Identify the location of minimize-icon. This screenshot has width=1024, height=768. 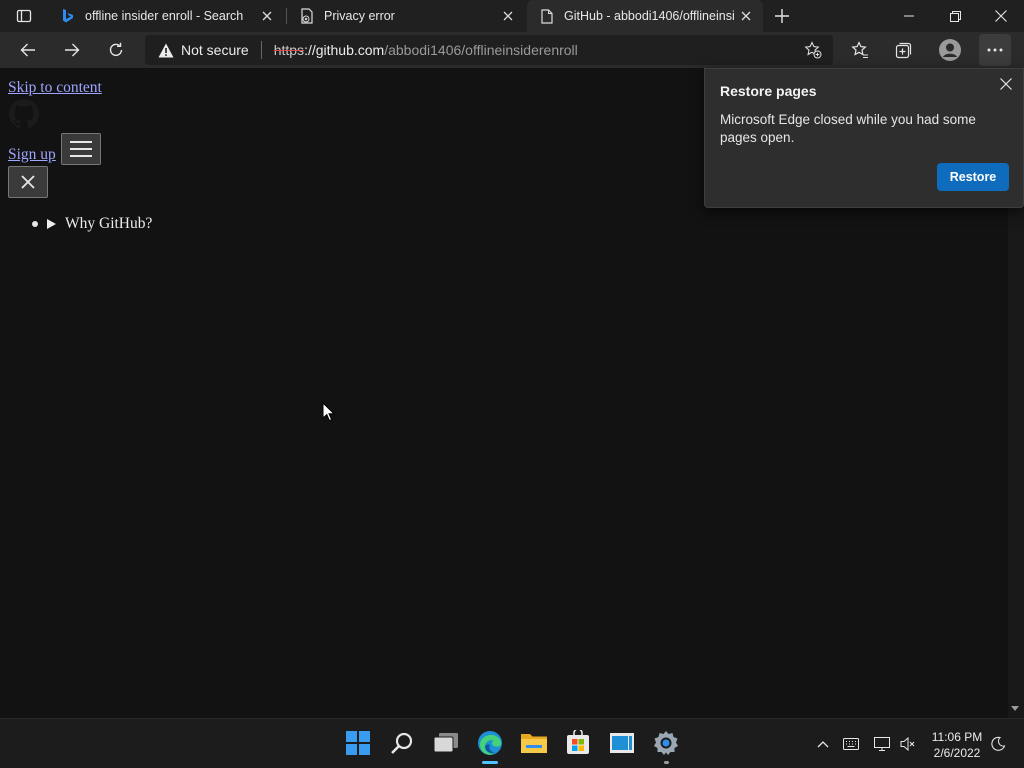
(909, 16).